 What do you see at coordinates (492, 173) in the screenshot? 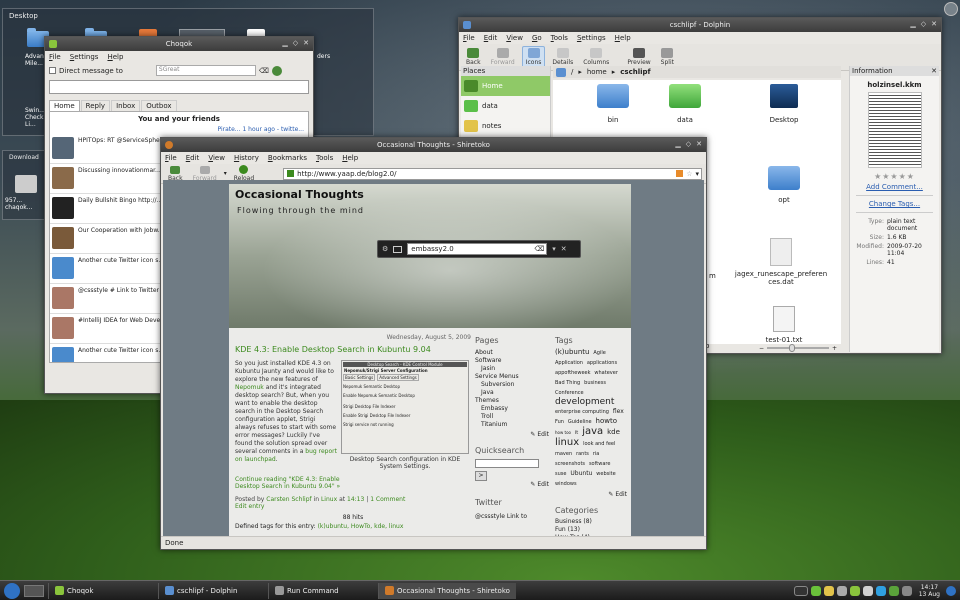
I see `url-bar: http://www.yaap.de/blog2.0/ ☆ ▾` at bounding box center [492, 173].